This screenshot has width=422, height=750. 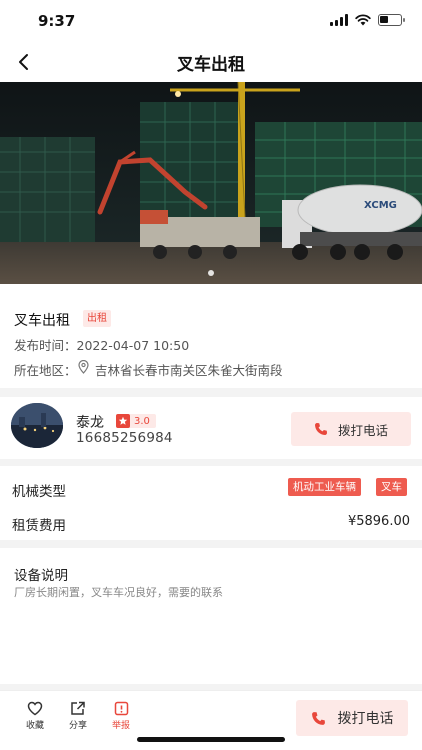 What do you see at coordinates (35, 708) in the screenshot?
I see `heart-icon` at bounding box center [35, 708].